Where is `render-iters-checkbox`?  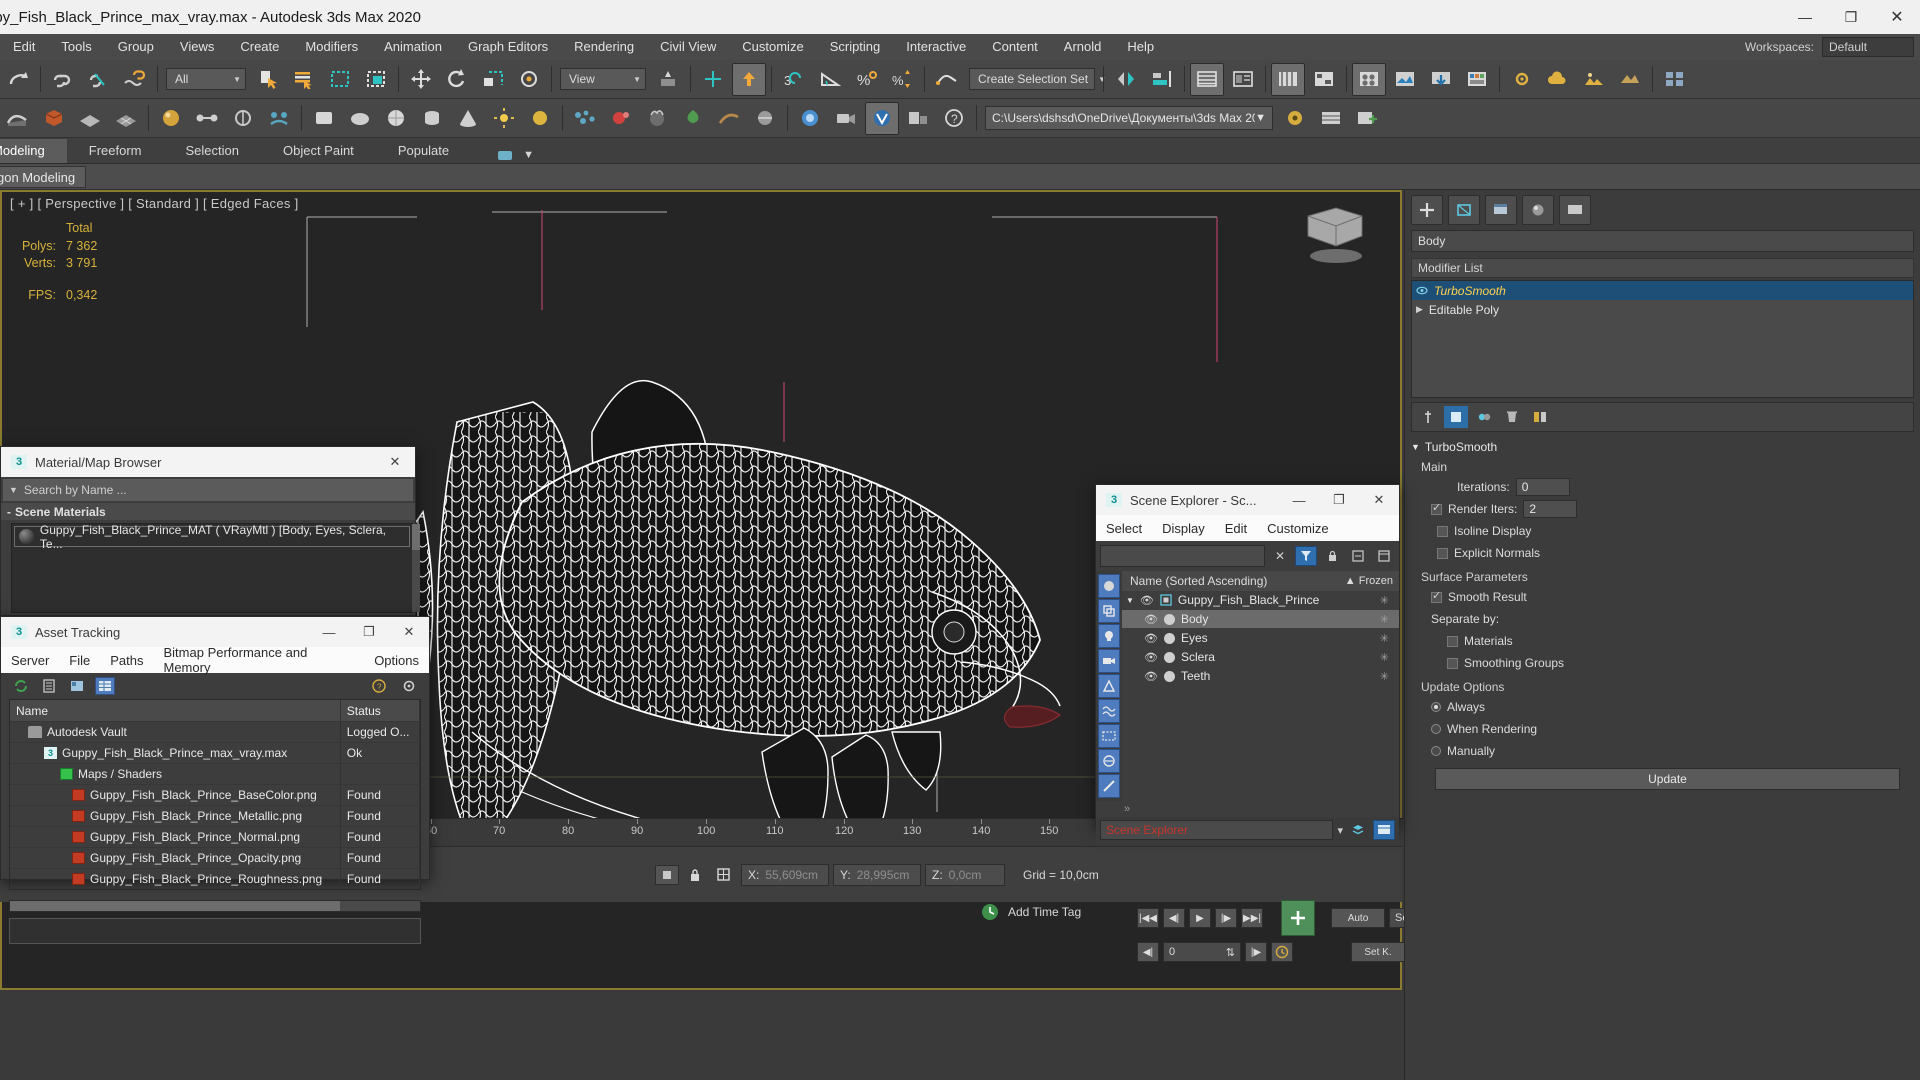 render-iters-checkbox is located at coordinates (1436, 508).